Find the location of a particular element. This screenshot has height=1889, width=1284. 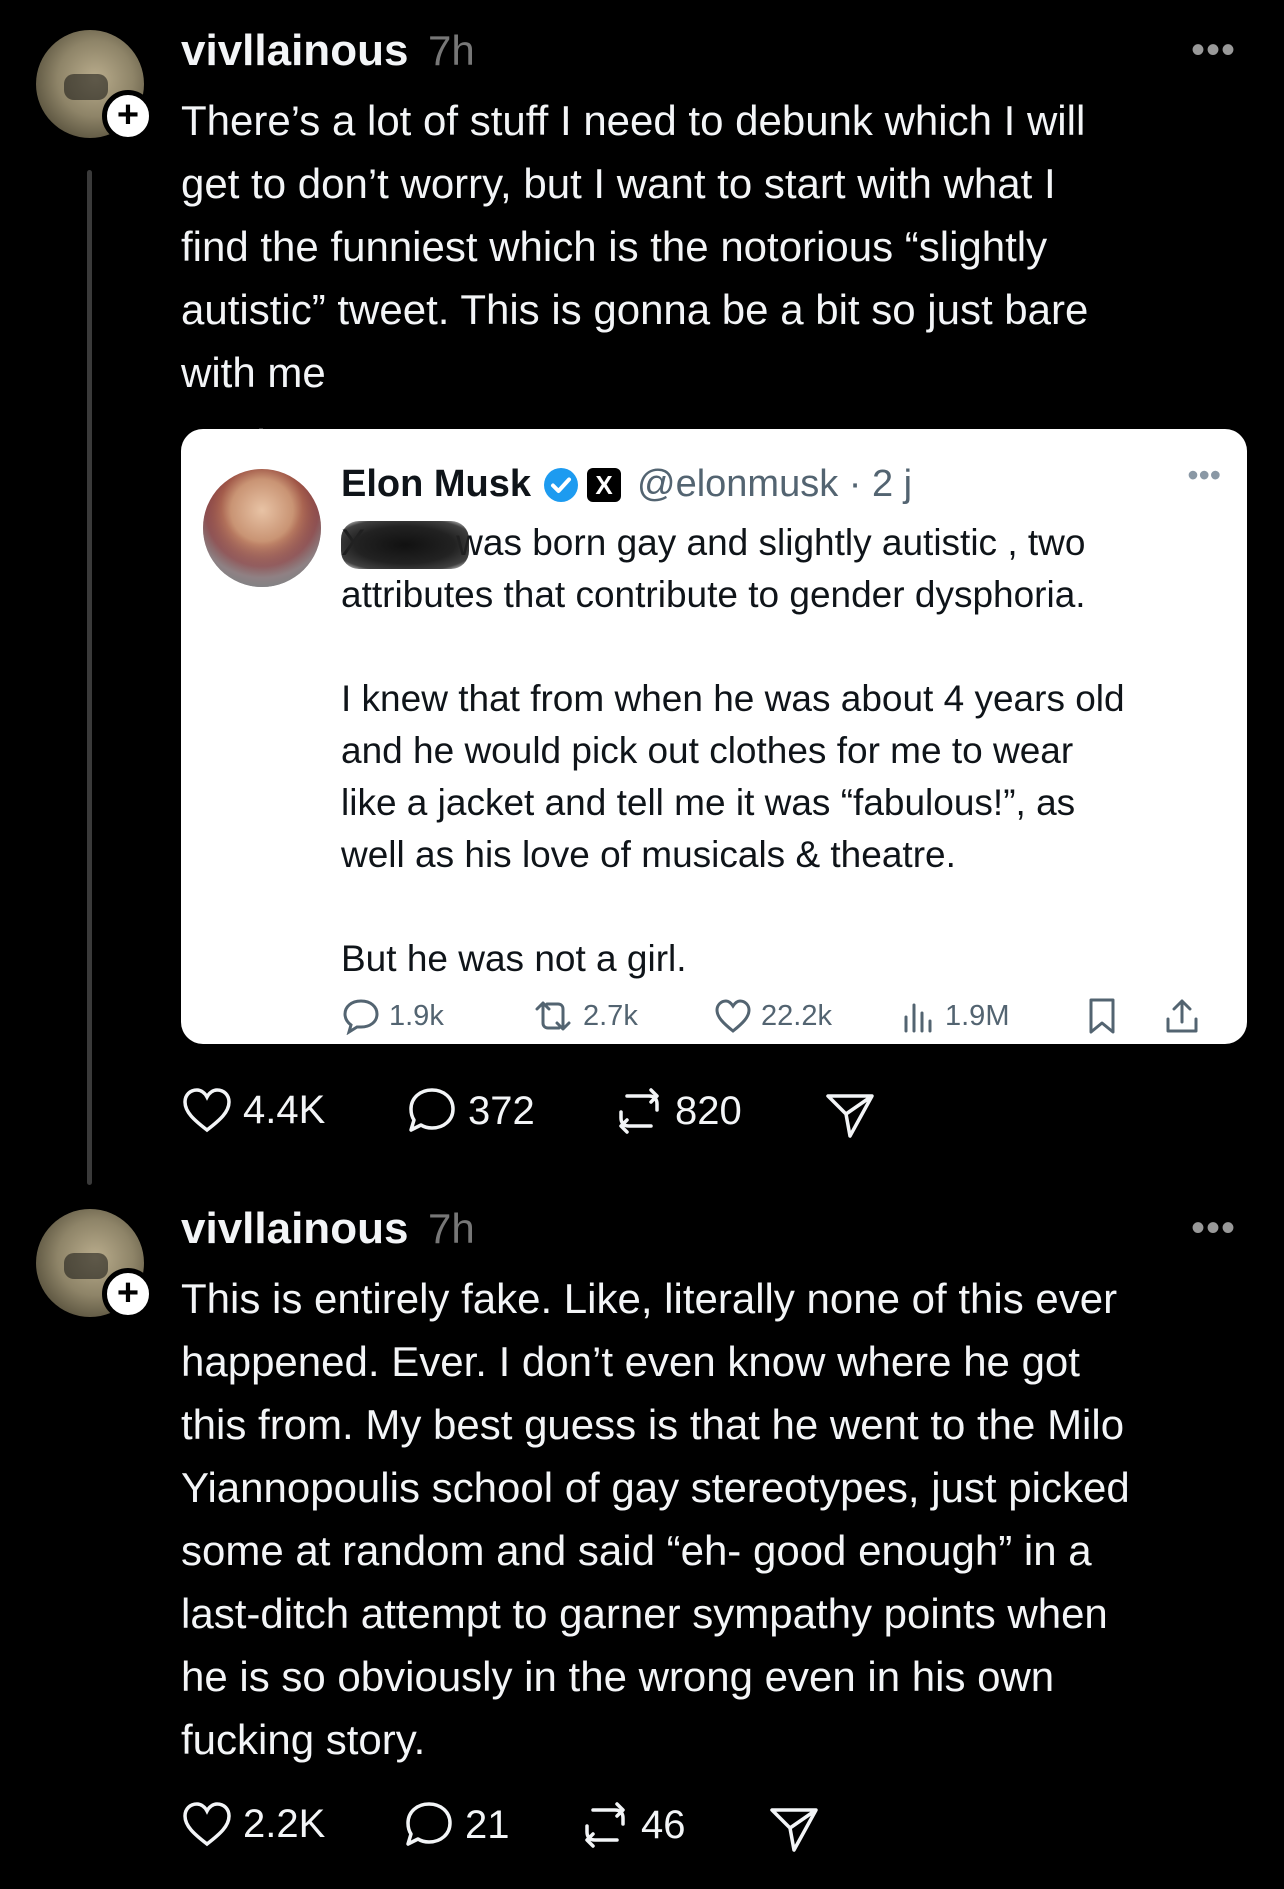

quoted-handle-time: @elonmusk · 2 j is located at coordinates (775, 484).